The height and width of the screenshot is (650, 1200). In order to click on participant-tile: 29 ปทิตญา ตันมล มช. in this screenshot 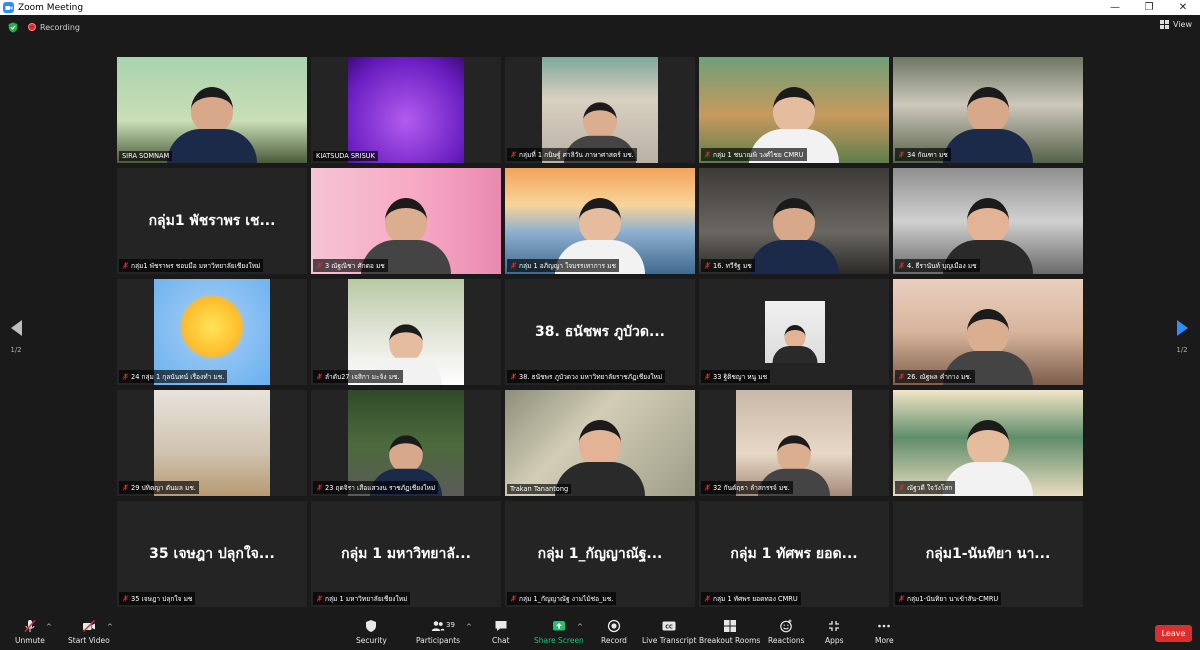, I will do `click(212, 443)`.